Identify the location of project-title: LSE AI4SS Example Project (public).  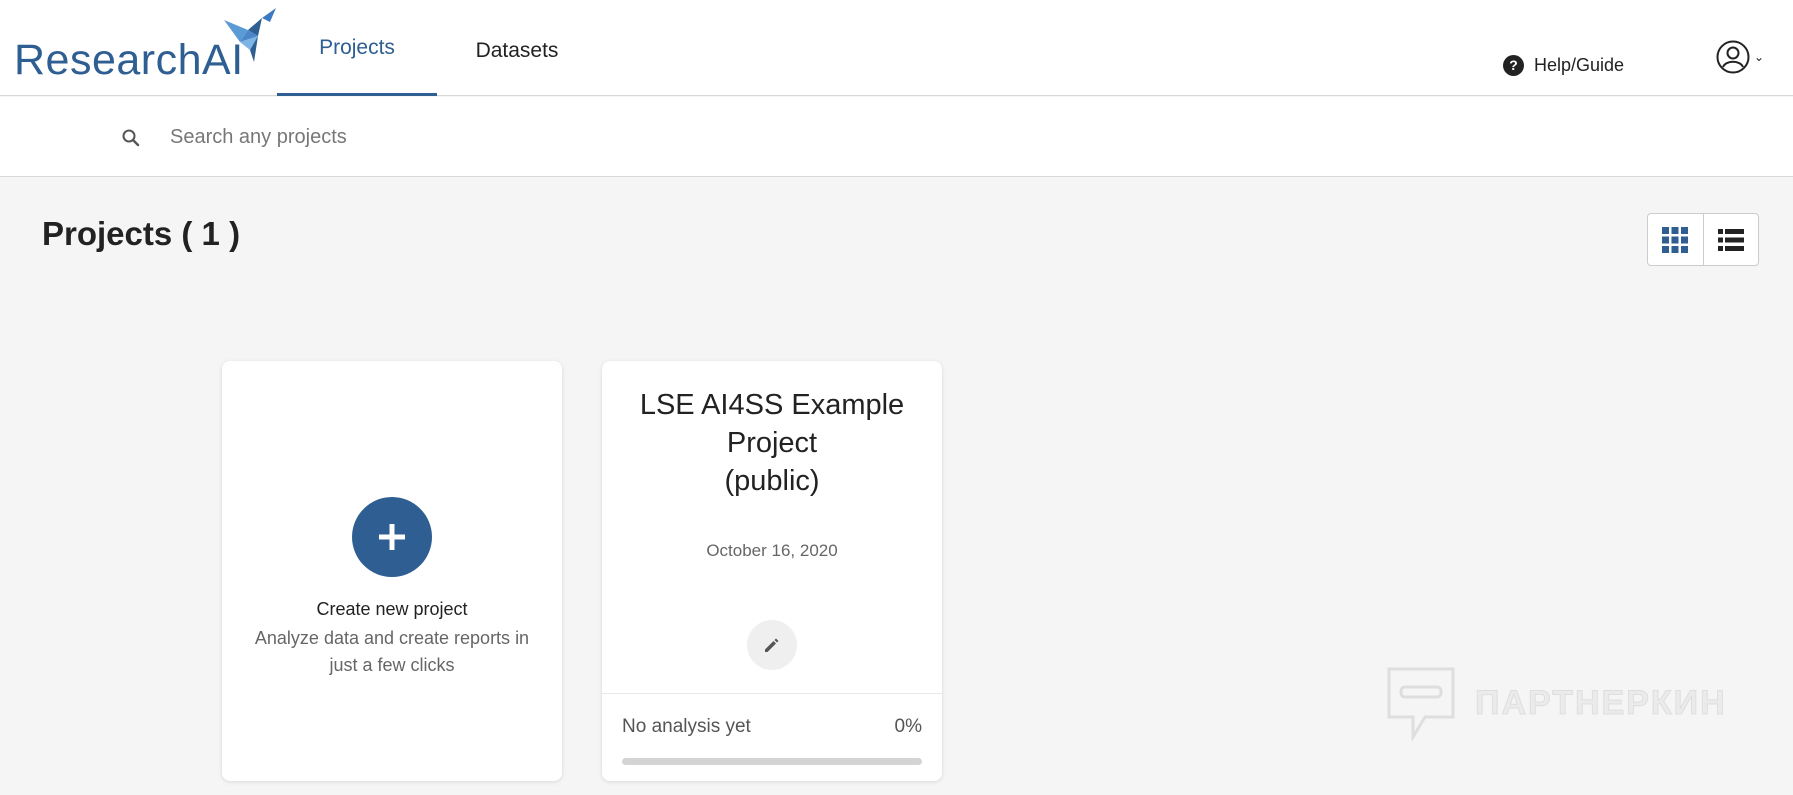
(772, 443).